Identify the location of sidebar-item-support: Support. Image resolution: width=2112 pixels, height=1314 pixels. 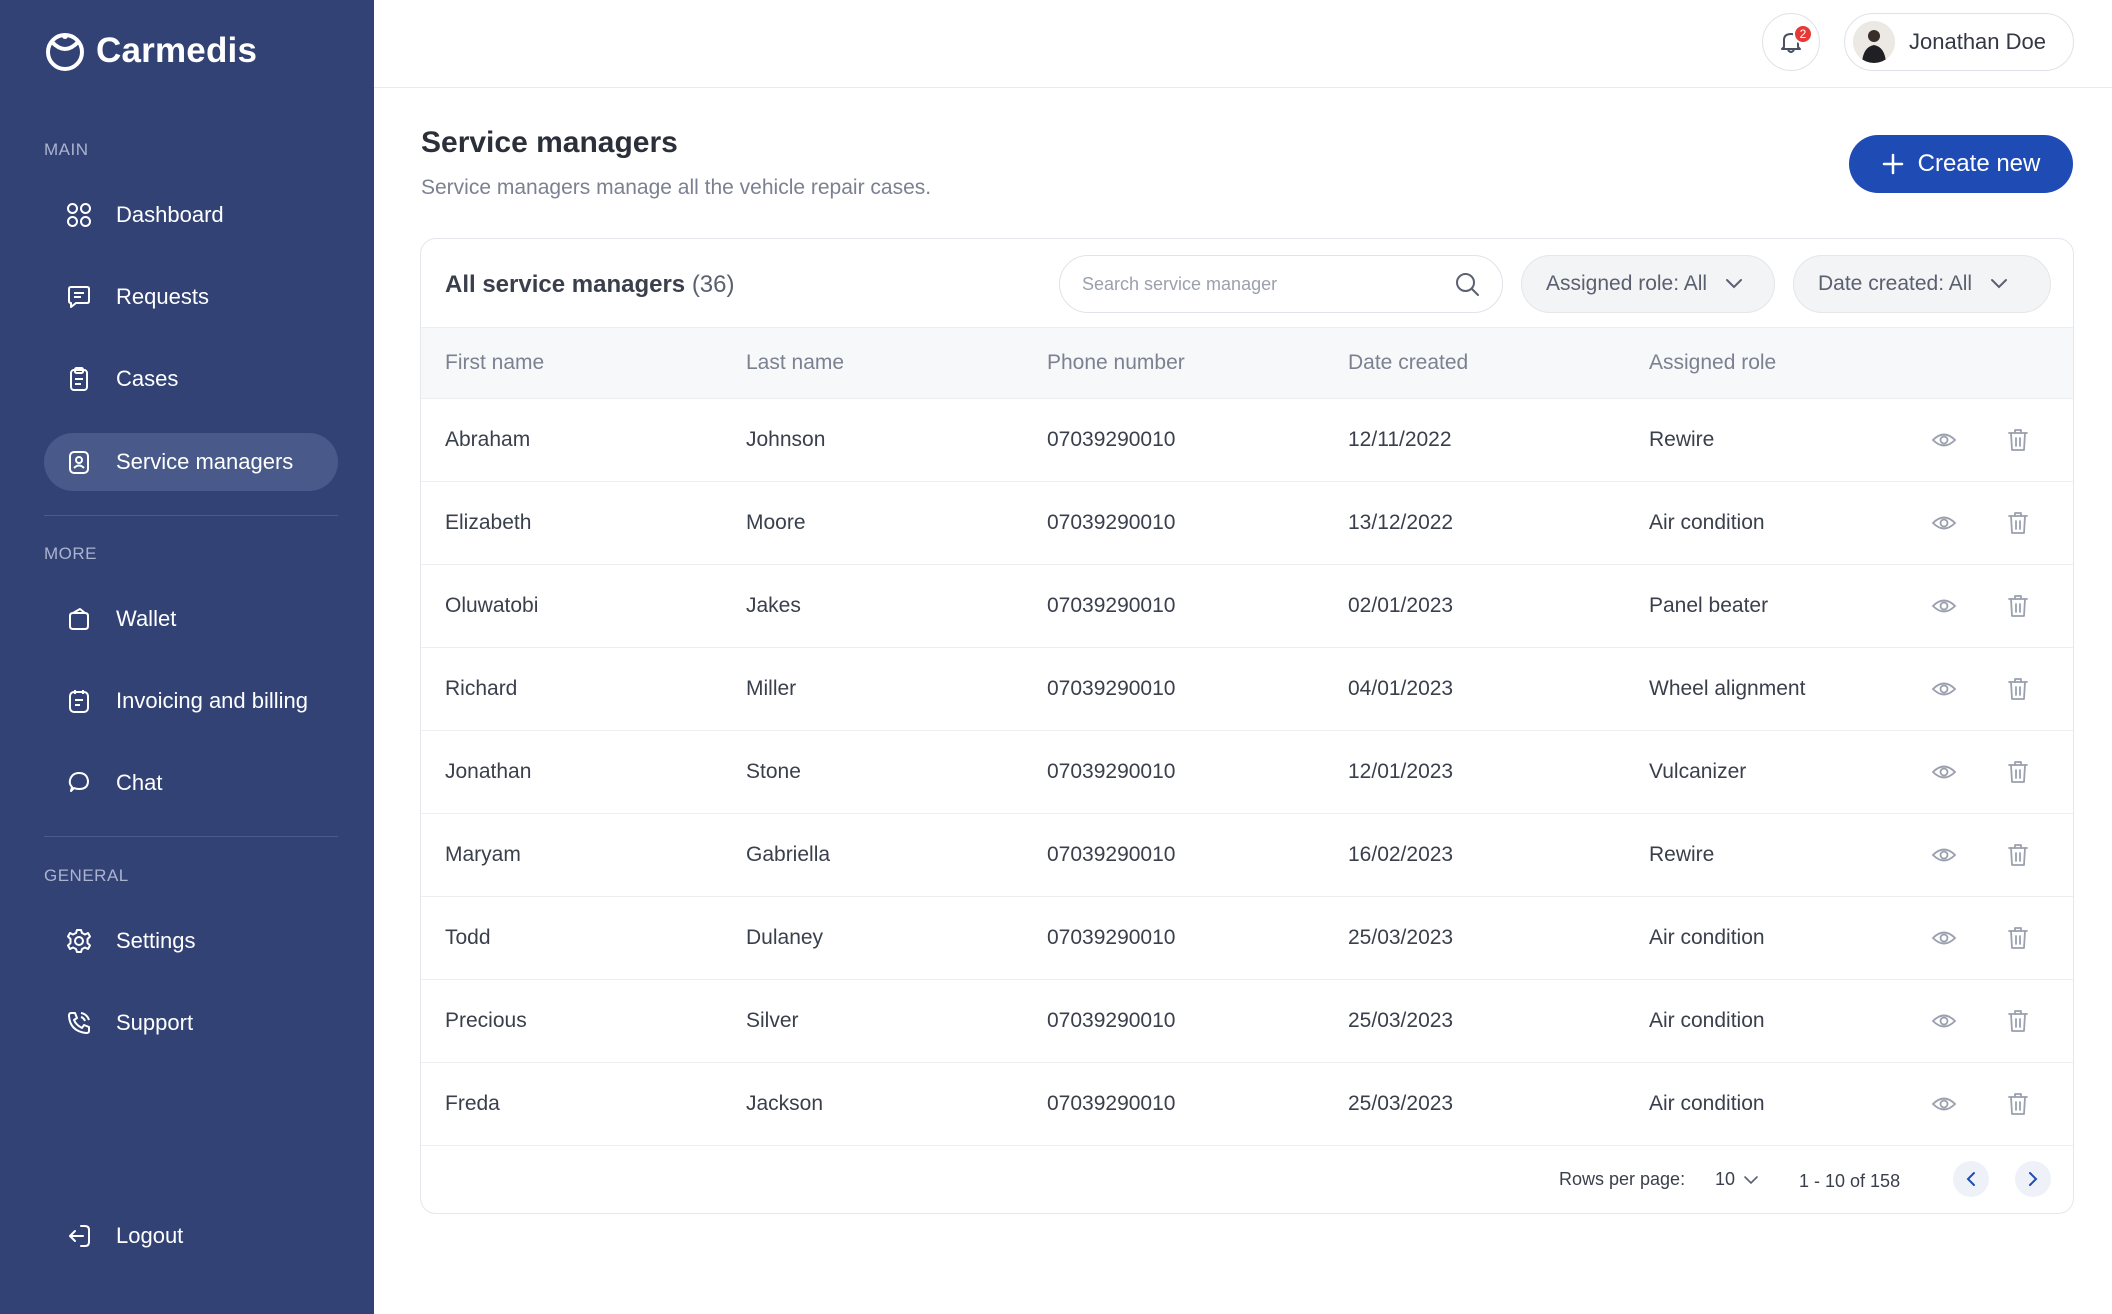
(191, 1023).